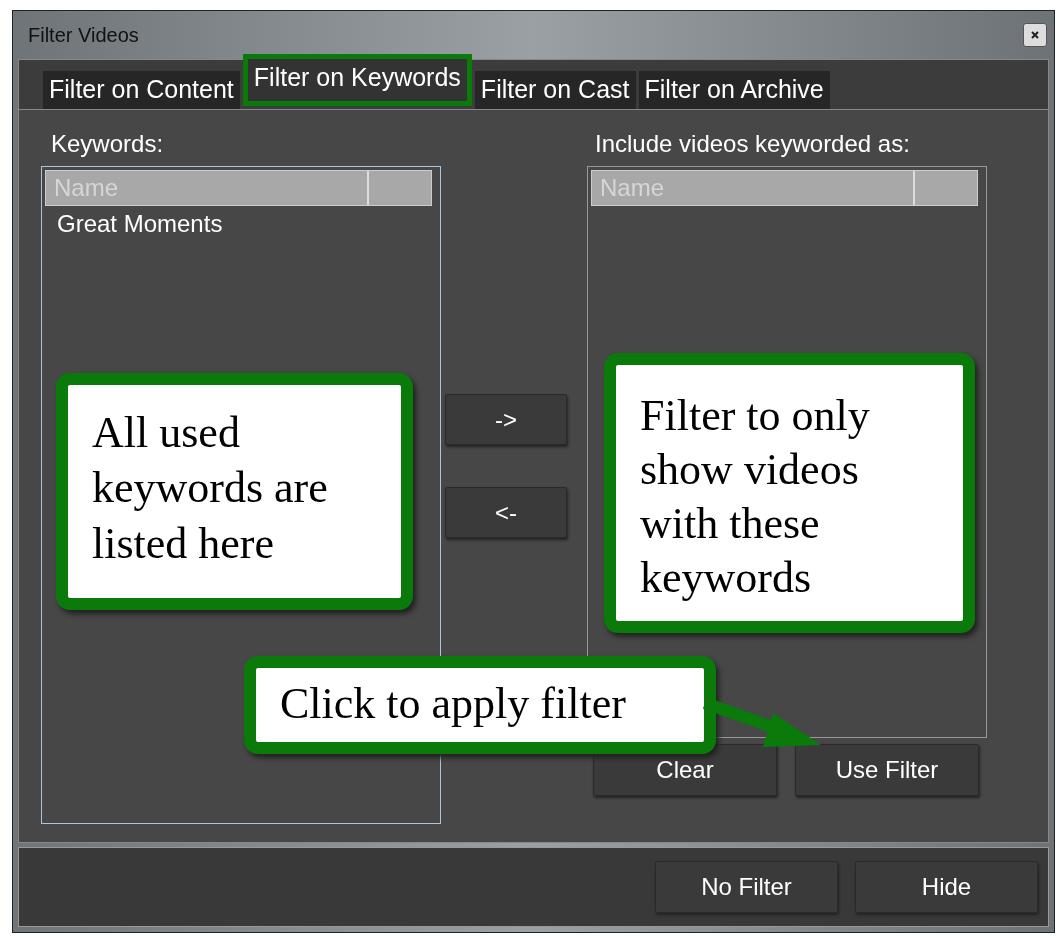 The image size is (1061, 938). I want to click on tab: Filter on Cast, so click(555, 90).